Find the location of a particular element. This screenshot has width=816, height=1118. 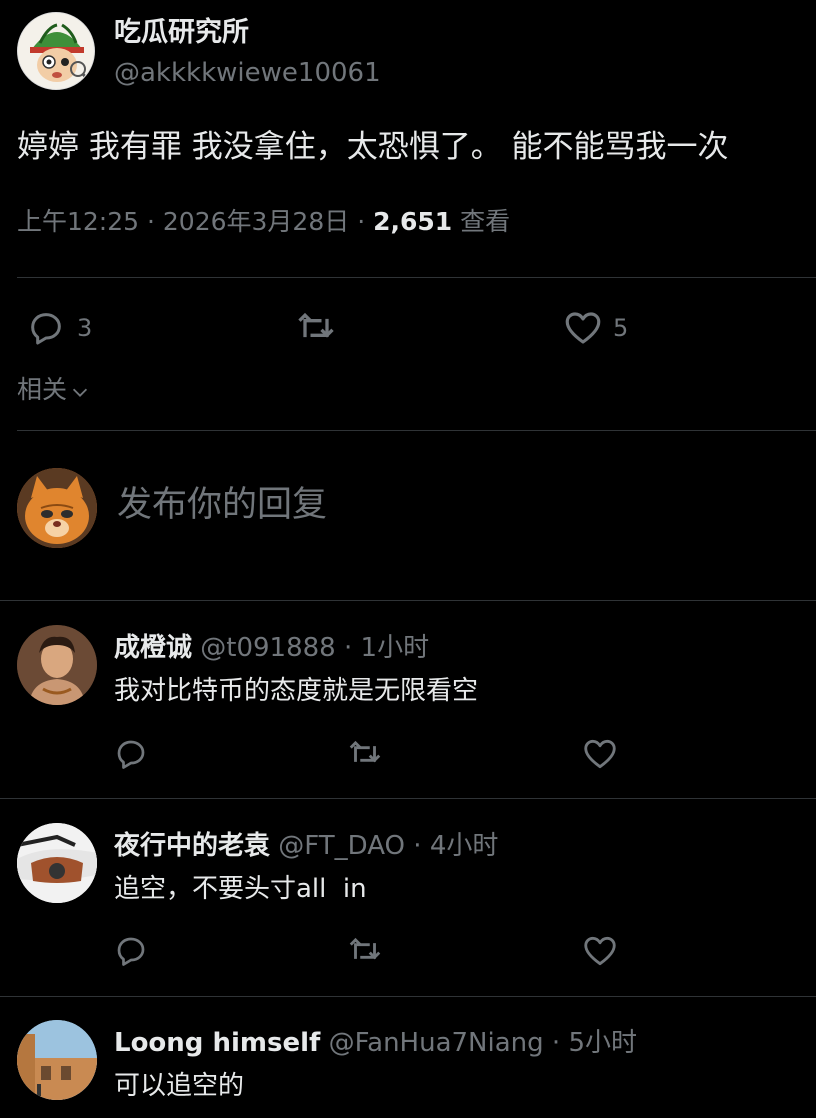

repost-button is located at coordinates (316, 328).